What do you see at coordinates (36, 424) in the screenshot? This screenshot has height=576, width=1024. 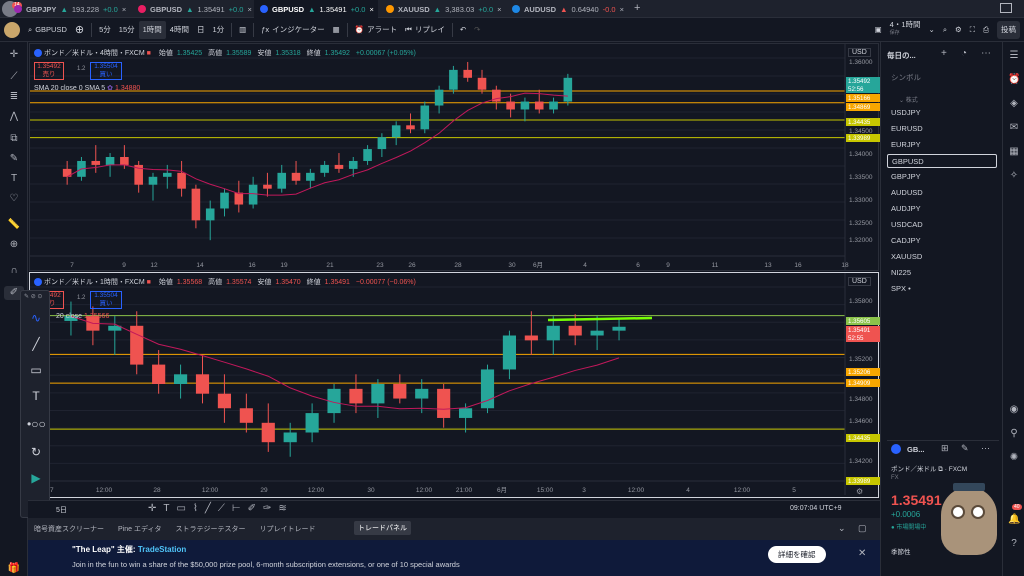 I see `path-icon: •○○` at bounding box center [36, 424].